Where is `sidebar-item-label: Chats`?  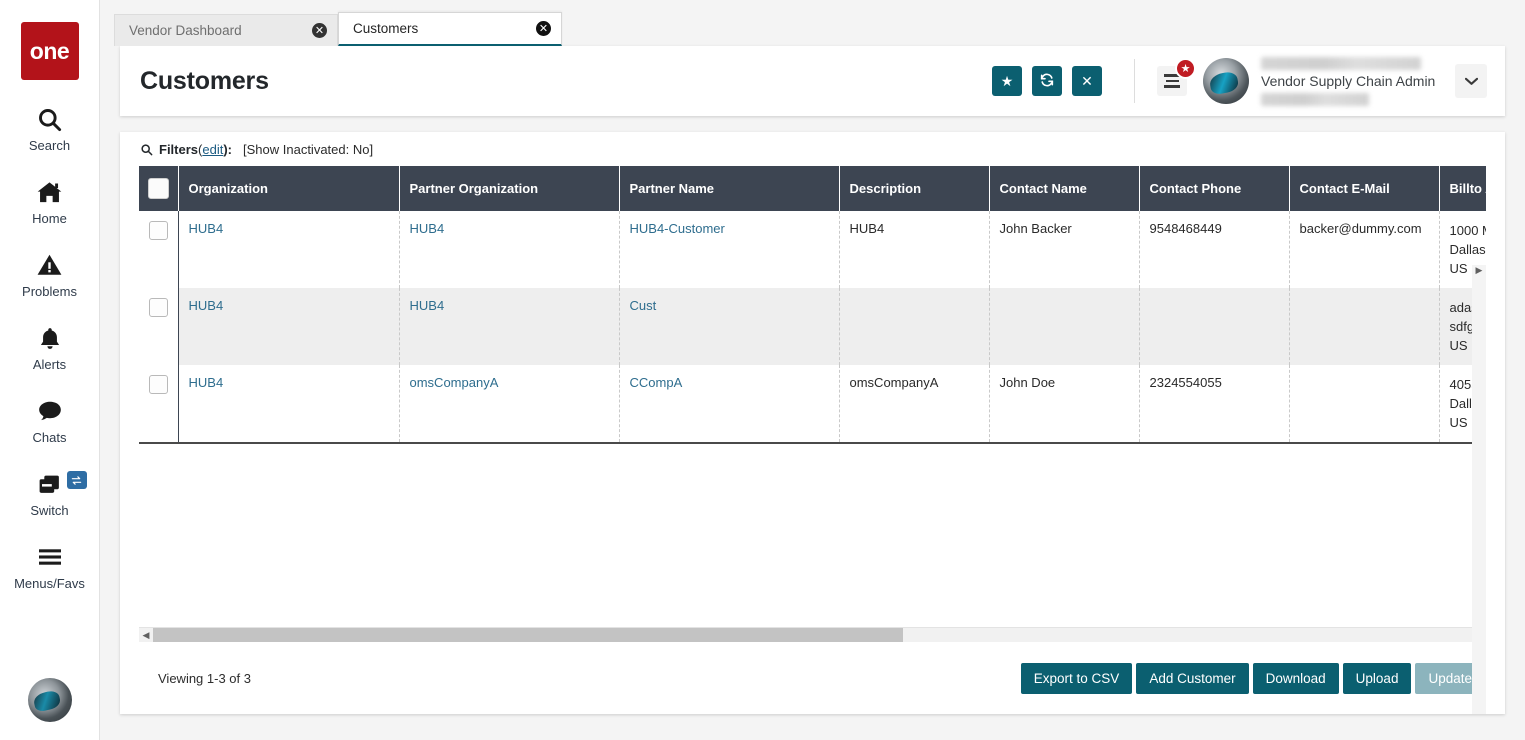 sidebar-item-label: Chats is located at coordinates (49, 437).